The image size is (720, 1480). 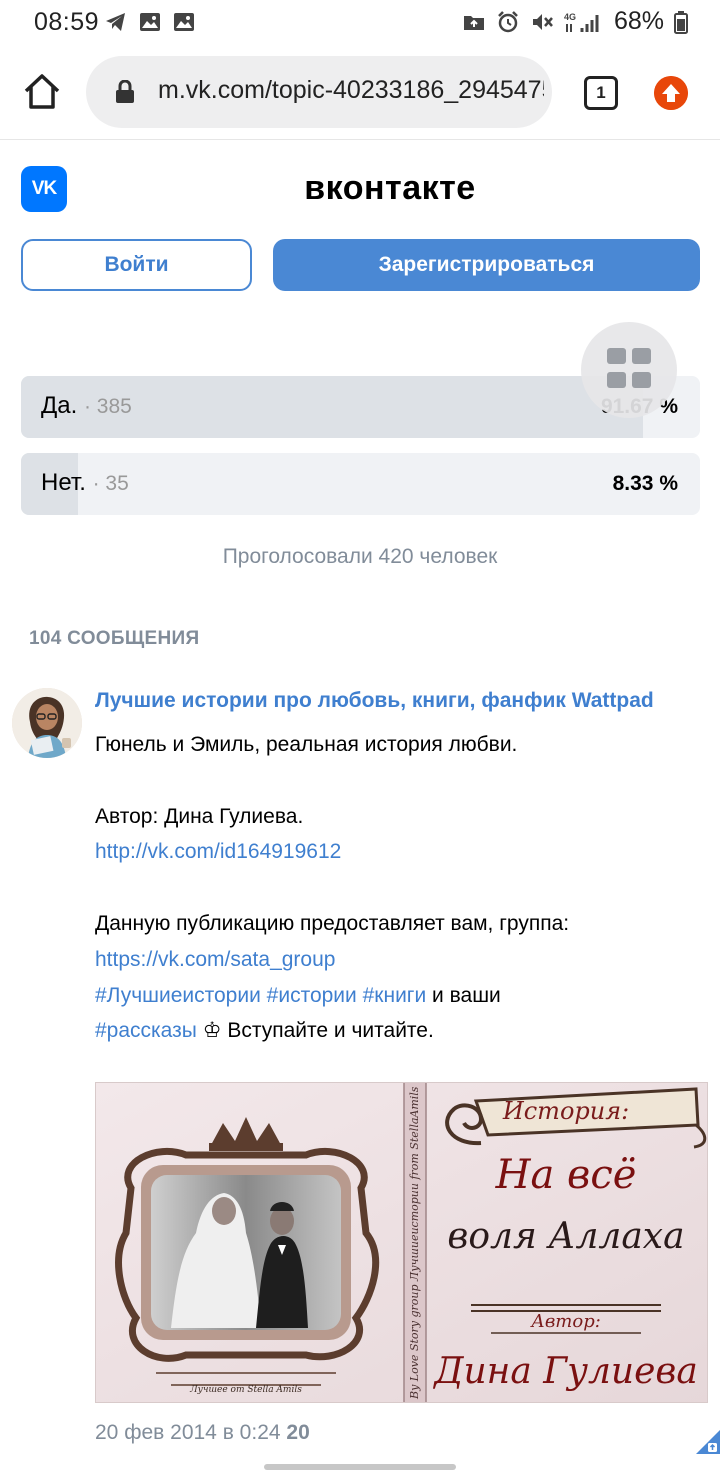 What do you see at coordinates (351, 90) in the screenshot?
I see `url-text: m.vk.com/topic-40233186_29454758` at bounding box center [351, 90].